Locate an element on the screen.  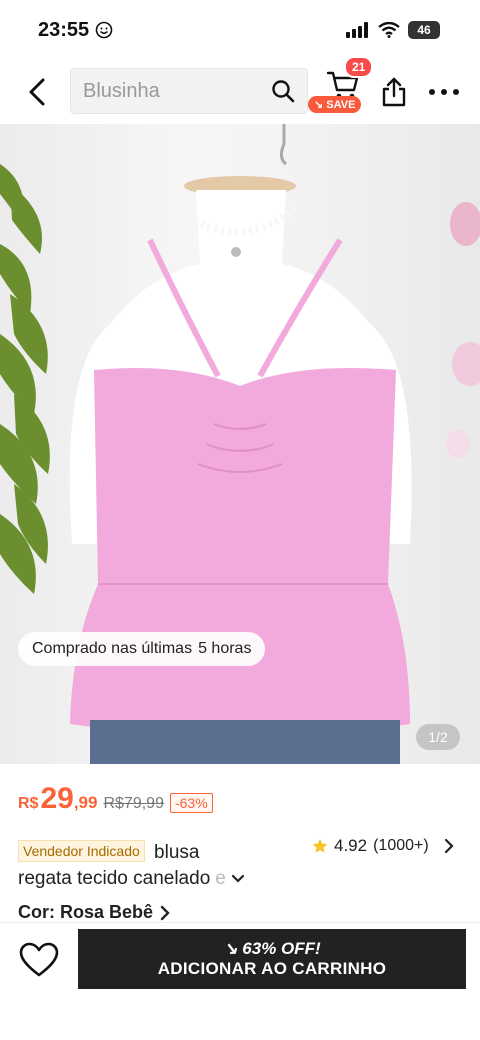
discount-badge: -63% is located at coordinates (191, 803).